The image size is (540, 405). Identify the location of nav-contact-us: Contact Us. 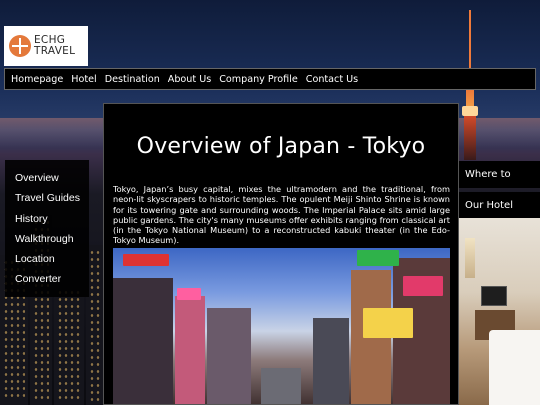
(332, 79).